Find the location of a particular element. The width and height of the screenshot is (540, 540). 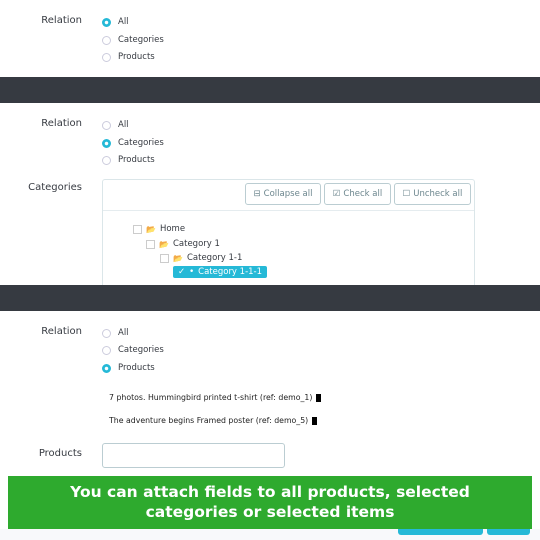

button-label: Uncheck all is located at coordinates (438, 194).